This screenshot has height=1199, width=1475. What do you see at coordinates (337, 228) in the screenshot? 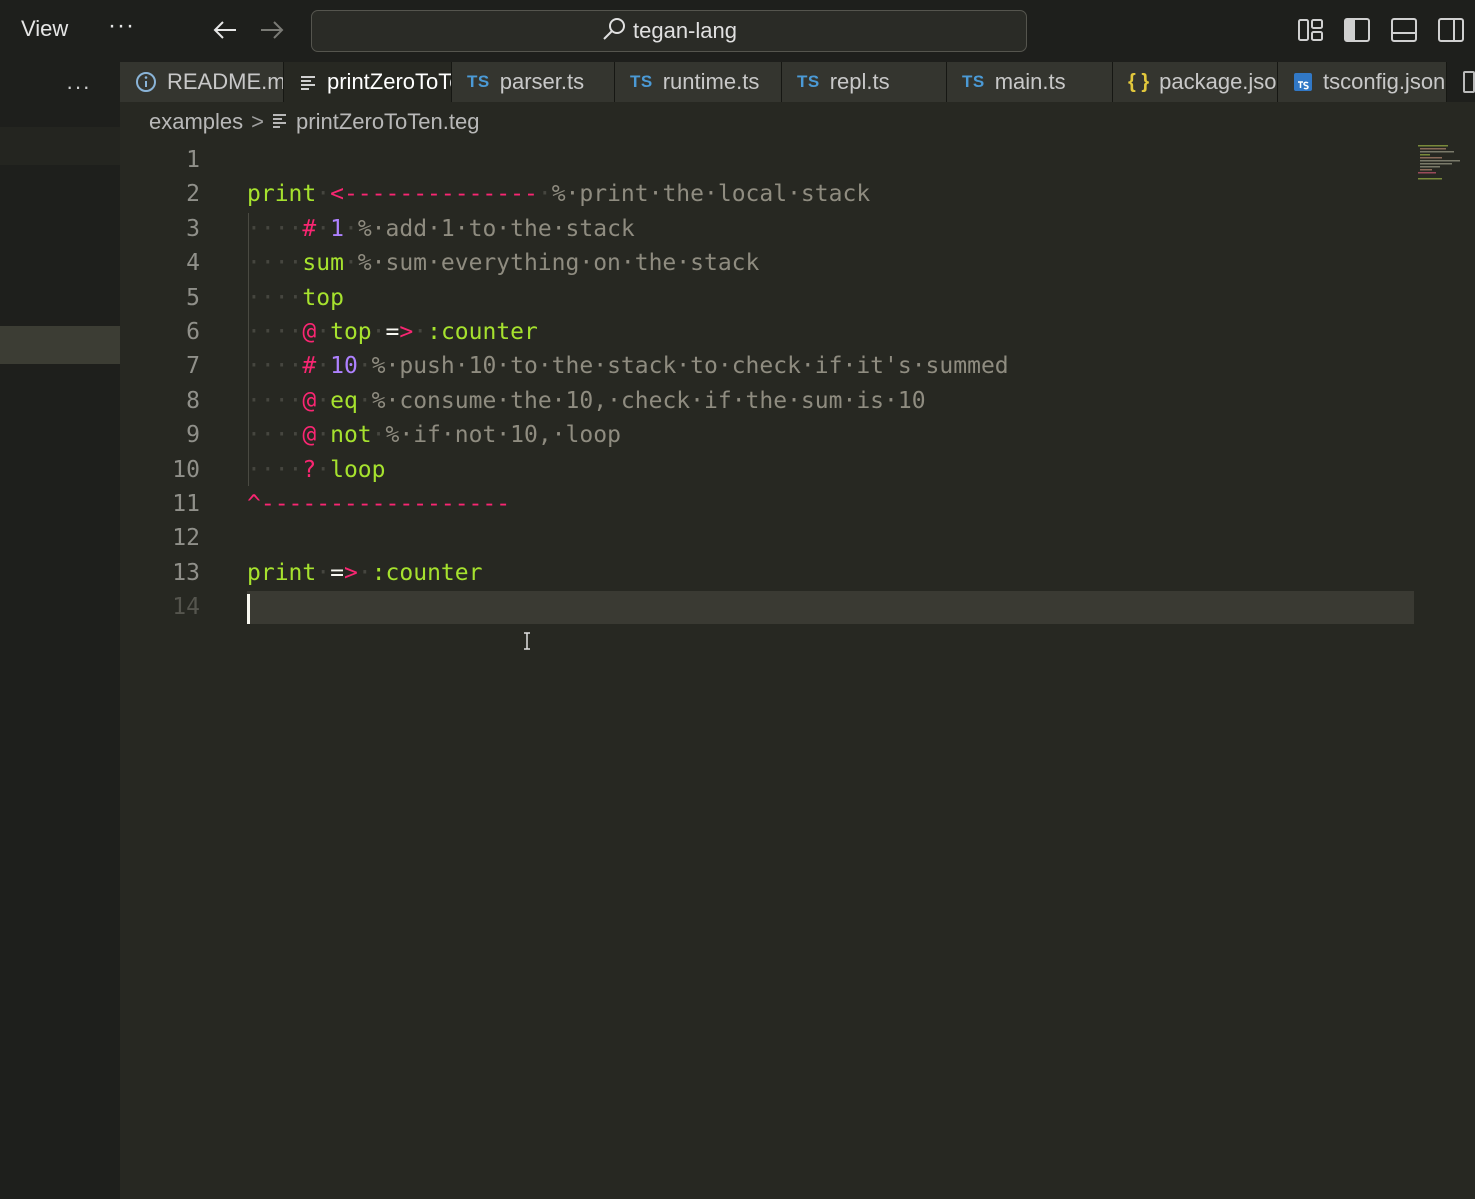
I see `code-token: 1` at bounding box center [337, 228].